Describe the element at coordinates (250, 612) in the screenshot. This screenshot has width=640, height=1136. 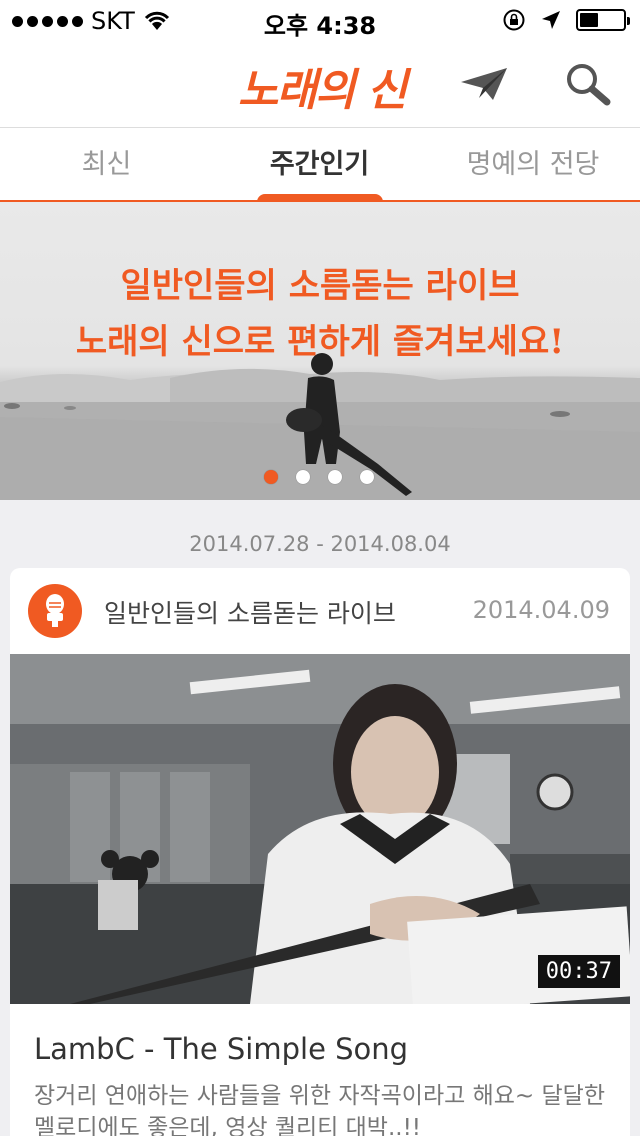
I see `channel-name: 일반인들의 소름돋는 라이브` at that location.